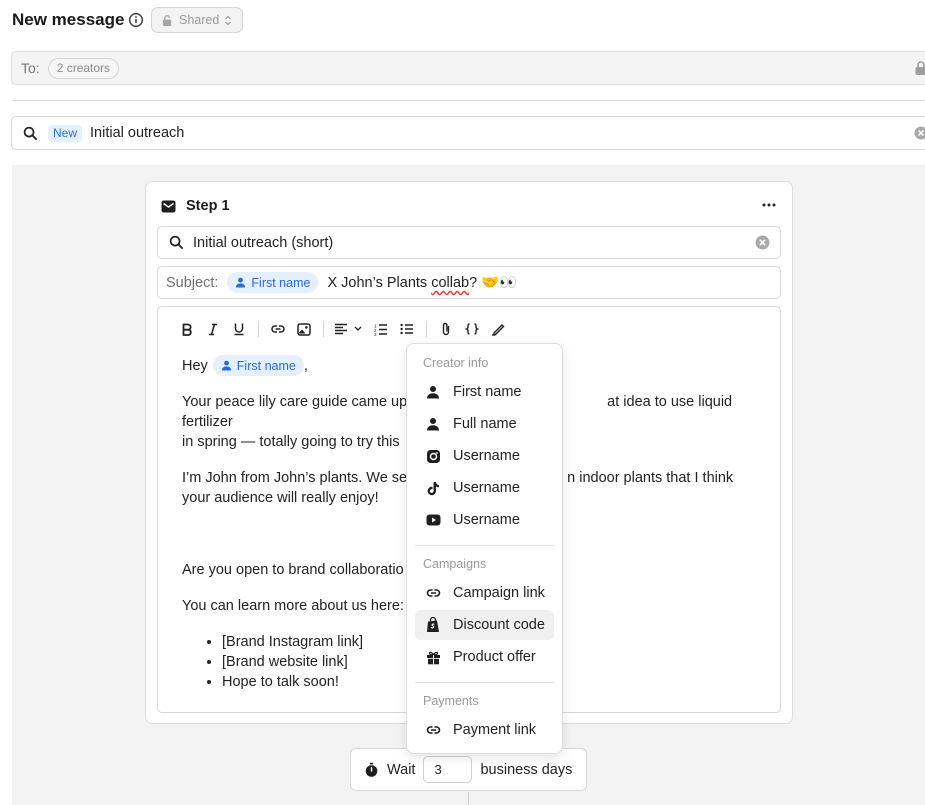 Image resolution: width=925 pixels, height=805 pixels. I want to click on recipients-field: To: 2 creators, so click(468, 68).